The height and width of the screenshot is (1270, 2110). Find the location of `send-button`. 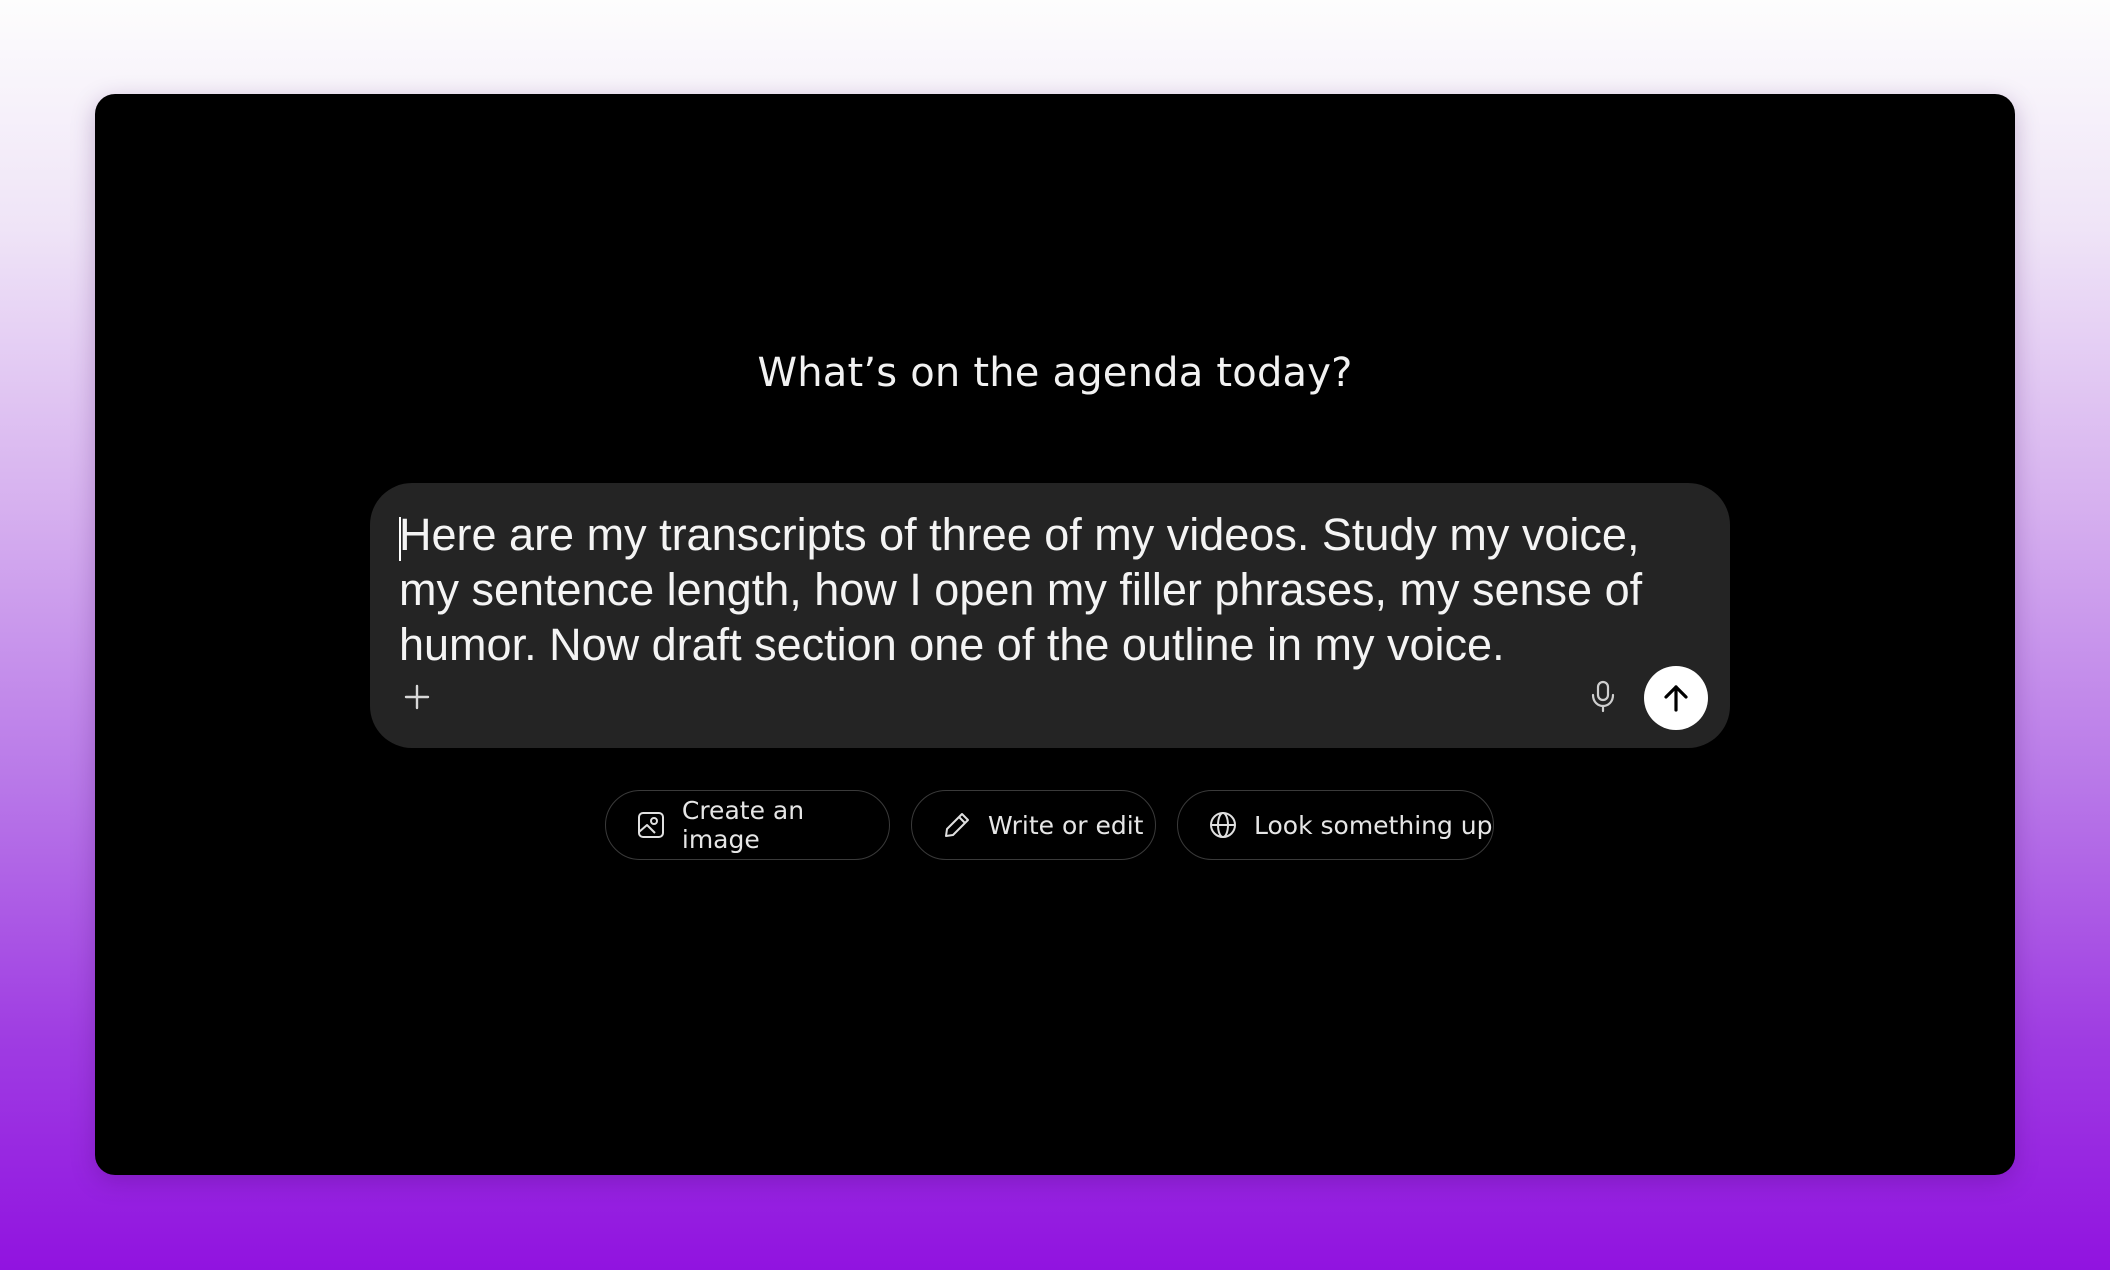

send-button is located at coordinates (1676, 698).